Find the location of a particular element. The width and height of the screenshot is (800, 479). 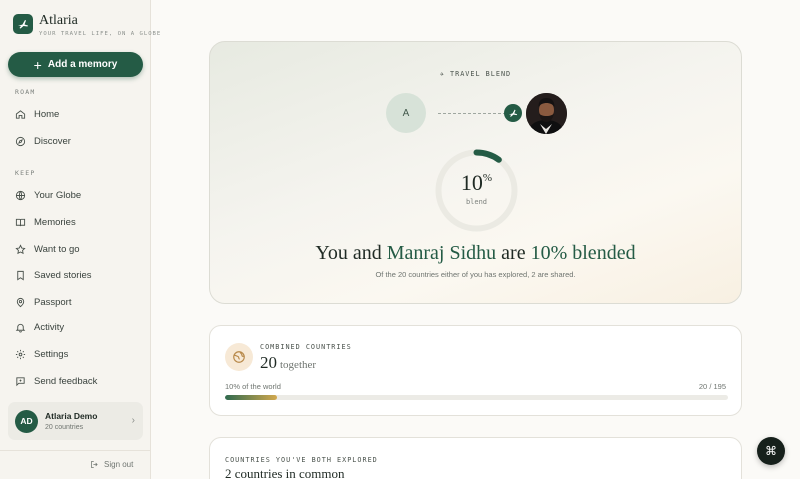

sidebar-item-activity: Activity is located at coordinates (39, 327).